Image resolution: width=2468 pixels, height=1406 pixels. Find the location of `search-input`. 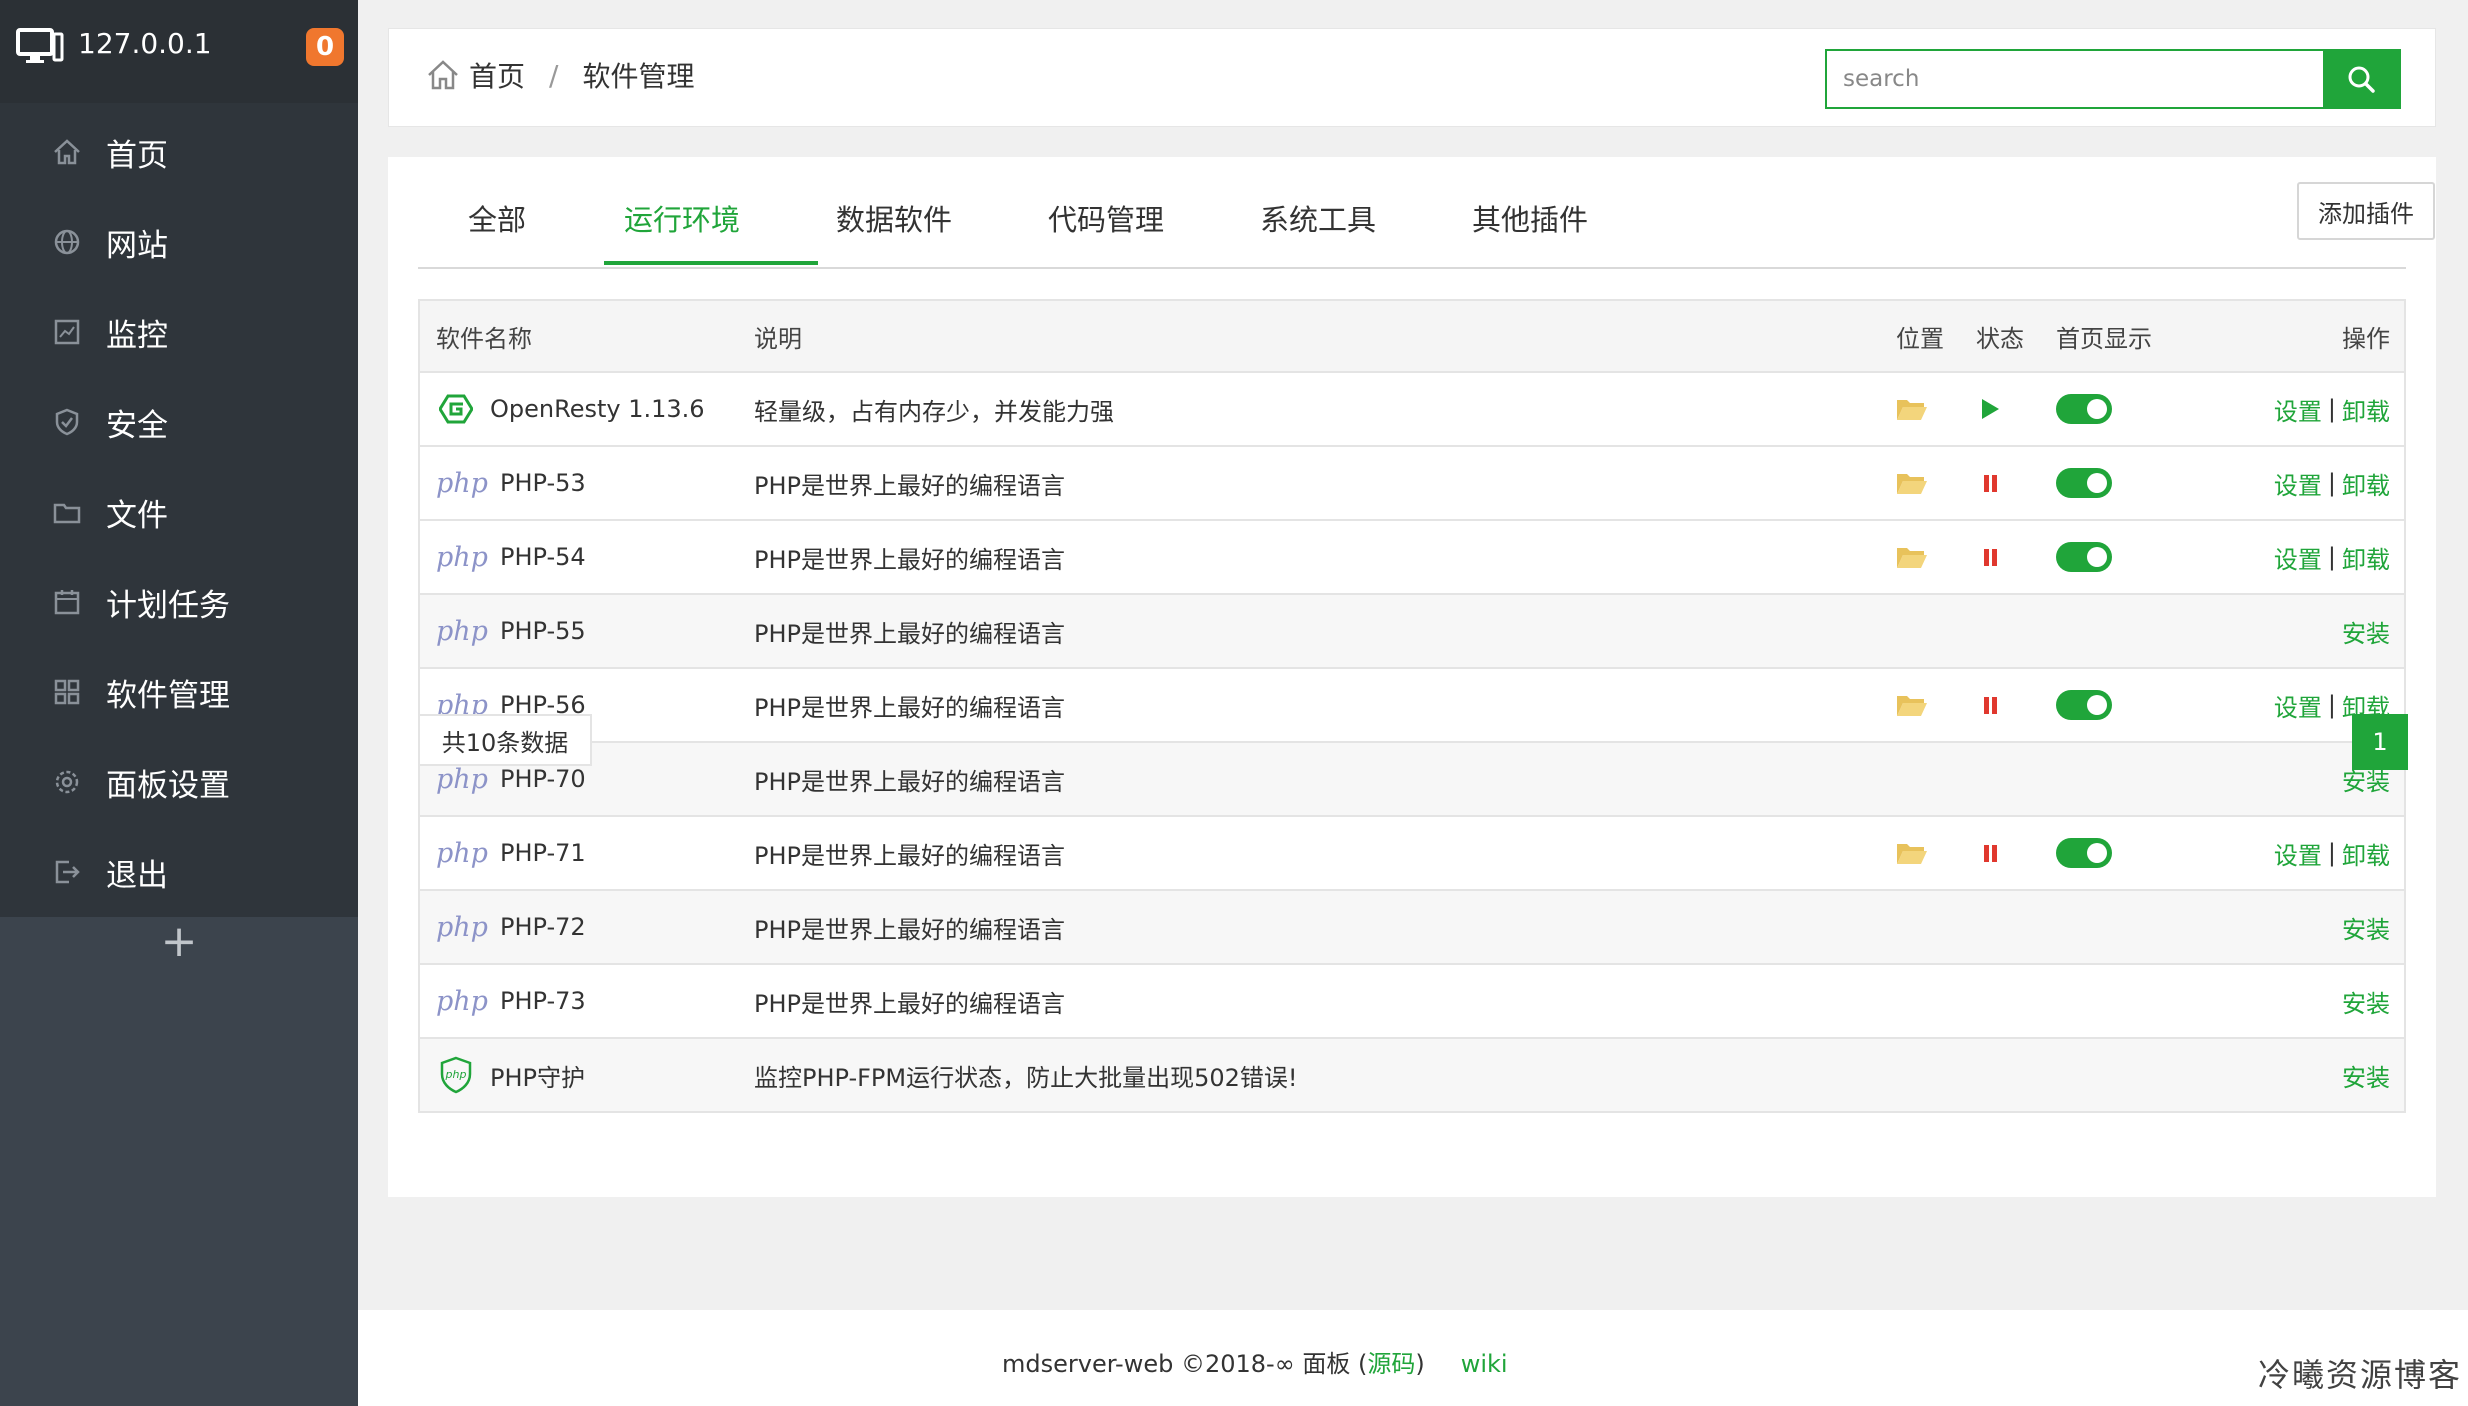

search-input is located at coordinates (2075, 79).